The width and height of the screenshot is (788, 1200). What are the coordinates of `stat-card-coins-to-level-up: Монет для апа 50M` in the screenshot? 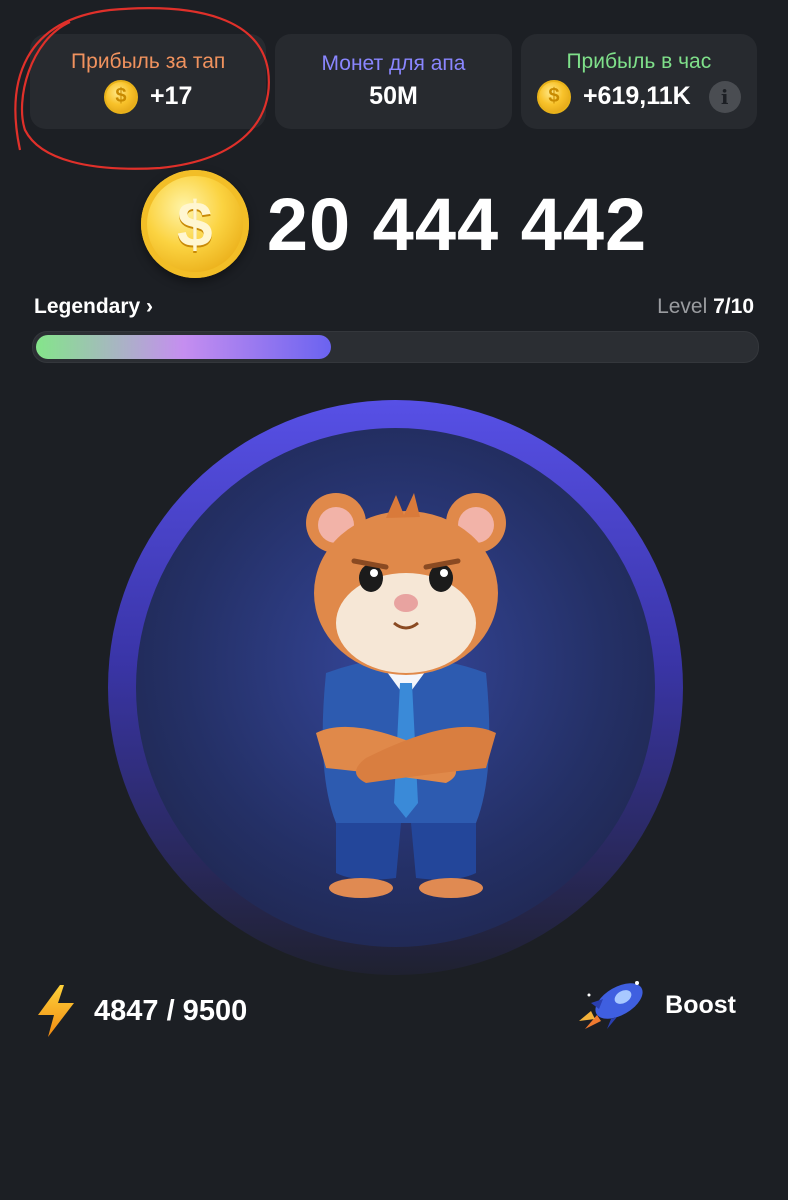 It's located at (393, 81).